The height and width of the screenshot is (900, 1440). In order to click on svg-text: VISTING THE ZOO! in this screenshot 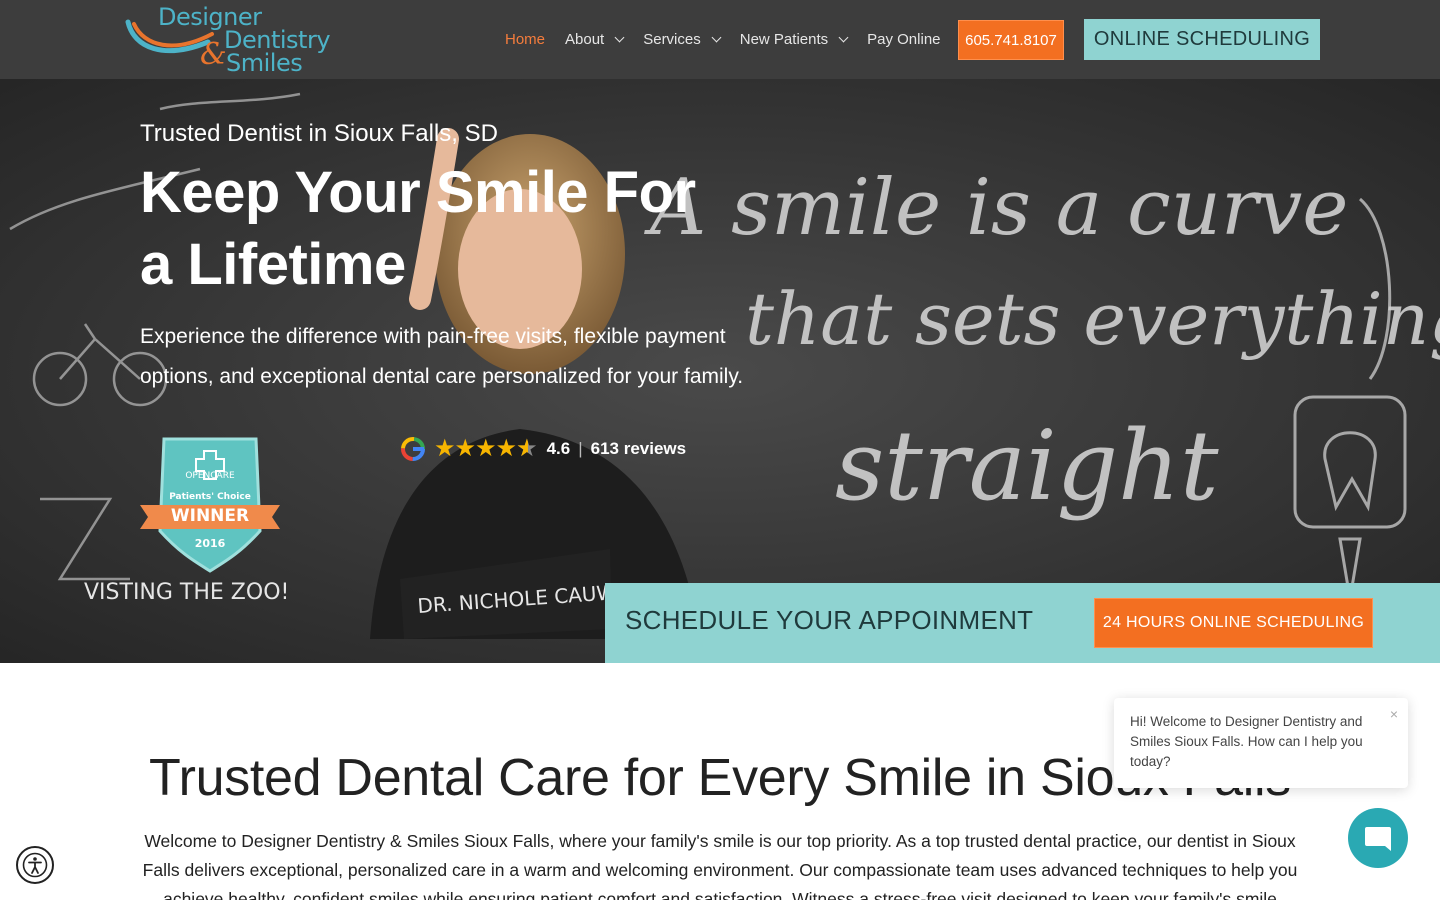, I will do `click(186, 592)`.